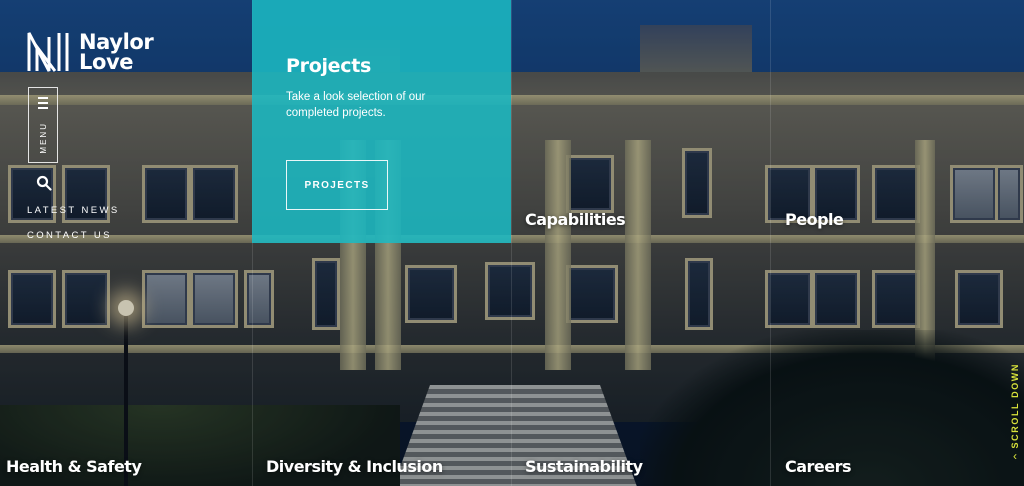  Describe the element at coordinates (48, 52) in the screenshot. I see `naylor-love-mark-icon` at that location.